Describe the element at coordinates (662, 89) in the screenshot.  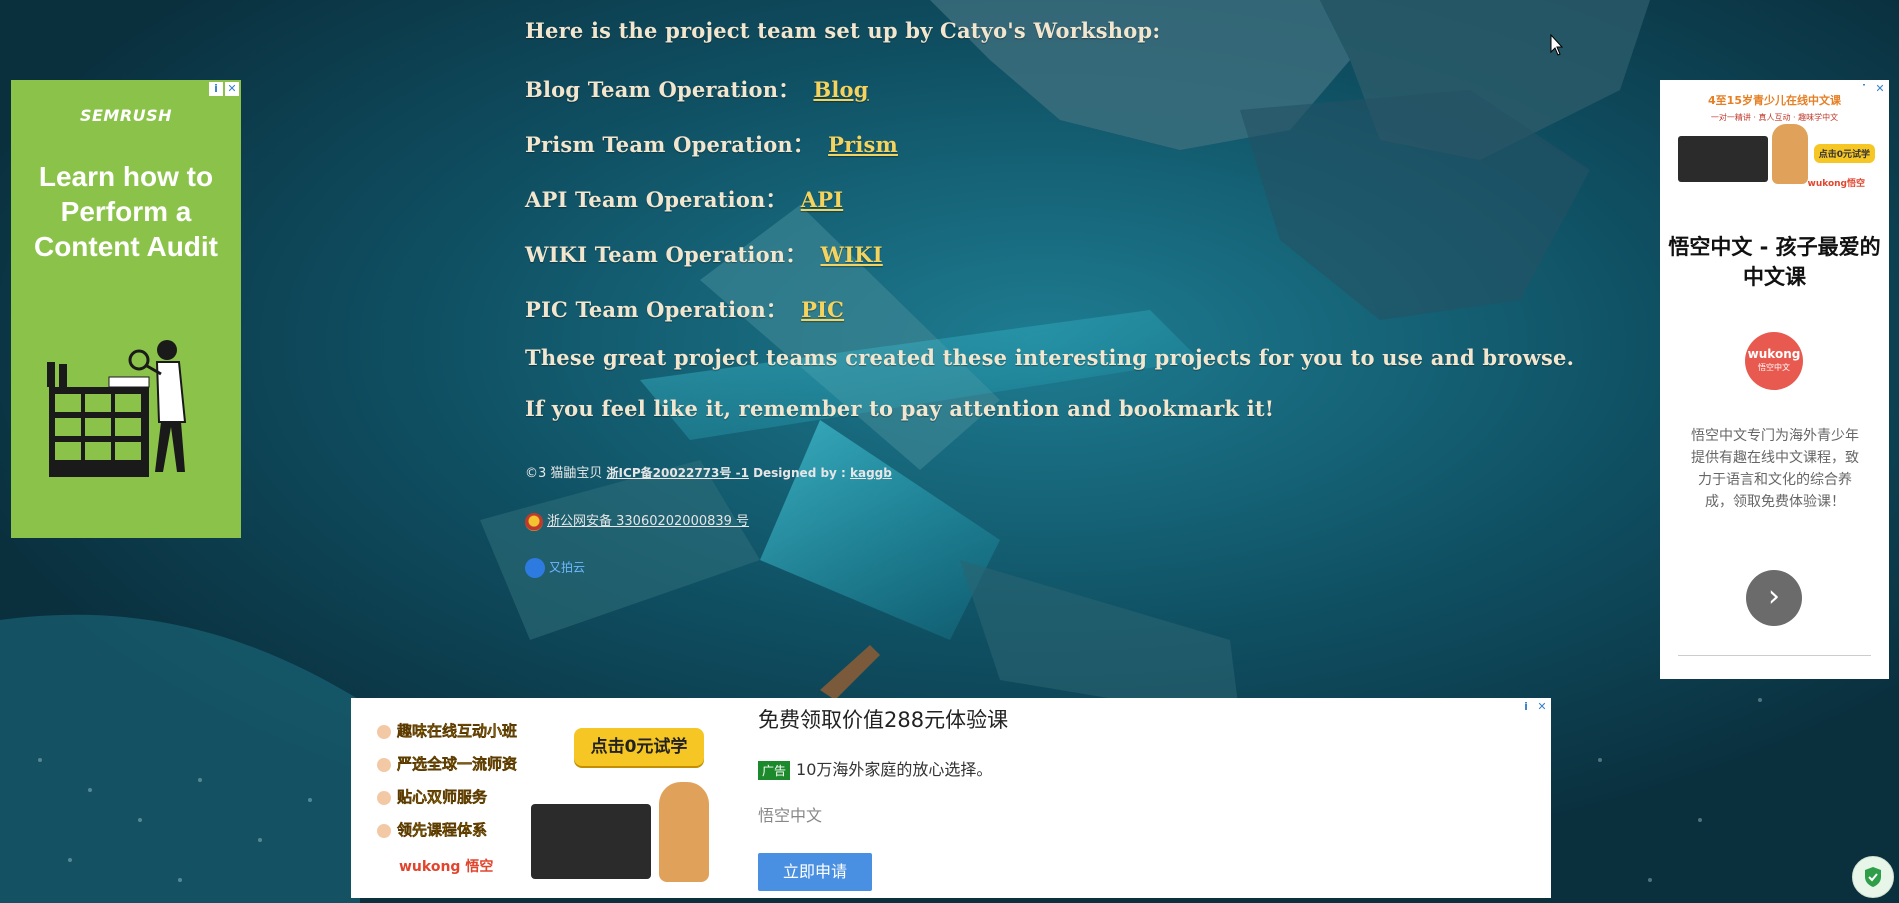
I see `team-label: Blog Team Operation：` at that location.